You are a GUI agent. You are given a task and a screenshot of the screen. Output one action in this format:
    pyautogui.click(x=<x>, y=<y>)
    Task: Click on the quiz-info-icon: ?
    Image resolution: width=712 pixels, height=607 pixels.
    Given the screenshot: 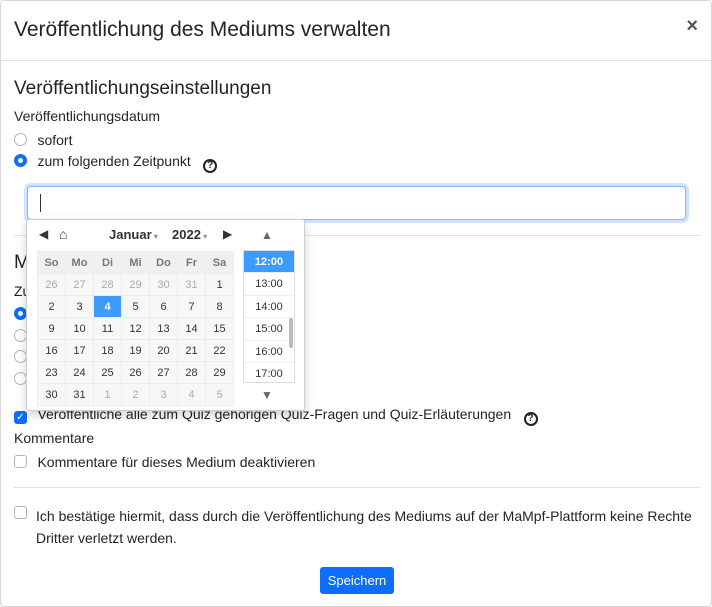 What is the action you would take?
    pyautogui.click(x=530, y=419)
    